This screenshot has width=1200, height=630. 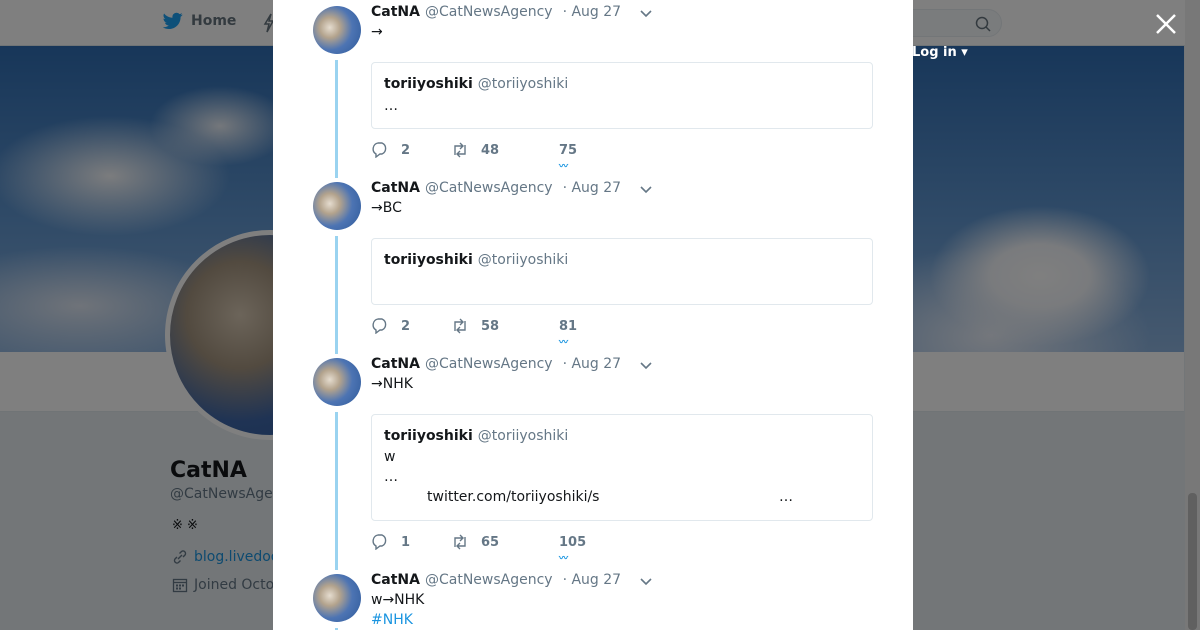 I want to click on retweet-count: 48, so click(x=490, y=150).